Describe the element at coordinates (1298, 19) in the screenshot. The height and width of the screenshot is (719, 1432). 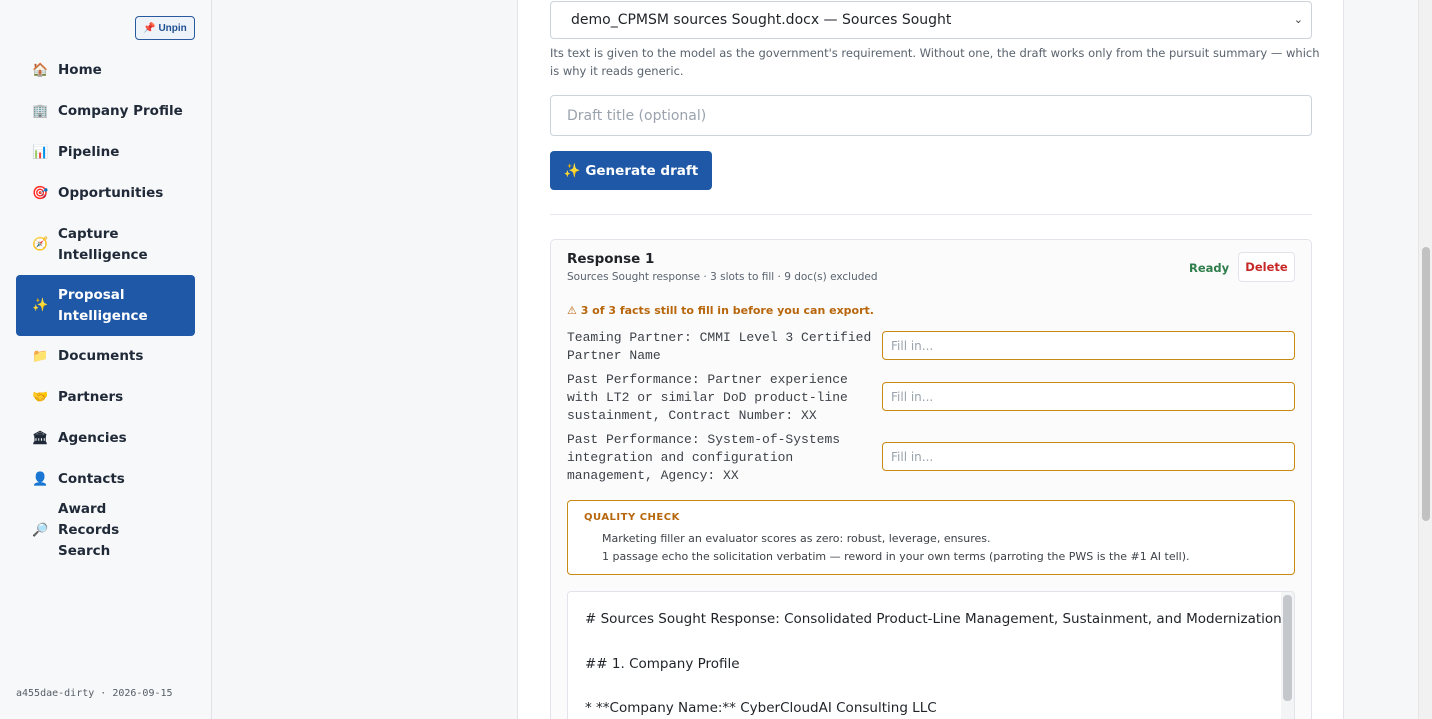
I see `chevron-down-icon: ⌄` at that location.